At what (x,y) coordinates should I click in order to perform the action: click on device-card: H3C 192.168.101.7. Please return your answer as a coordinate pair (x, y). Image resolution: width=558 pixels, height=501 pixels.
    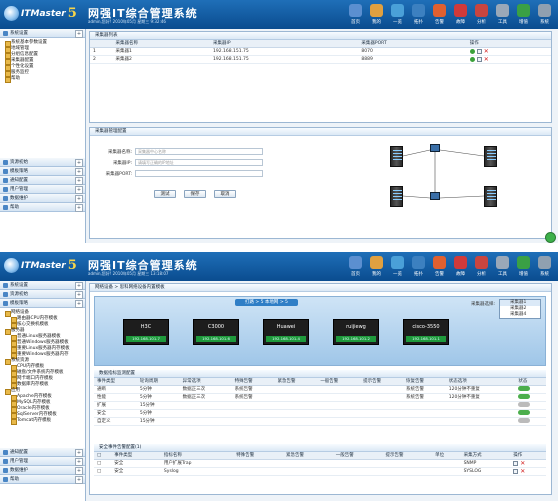
    Looking at the image, I should click on (146, 332).